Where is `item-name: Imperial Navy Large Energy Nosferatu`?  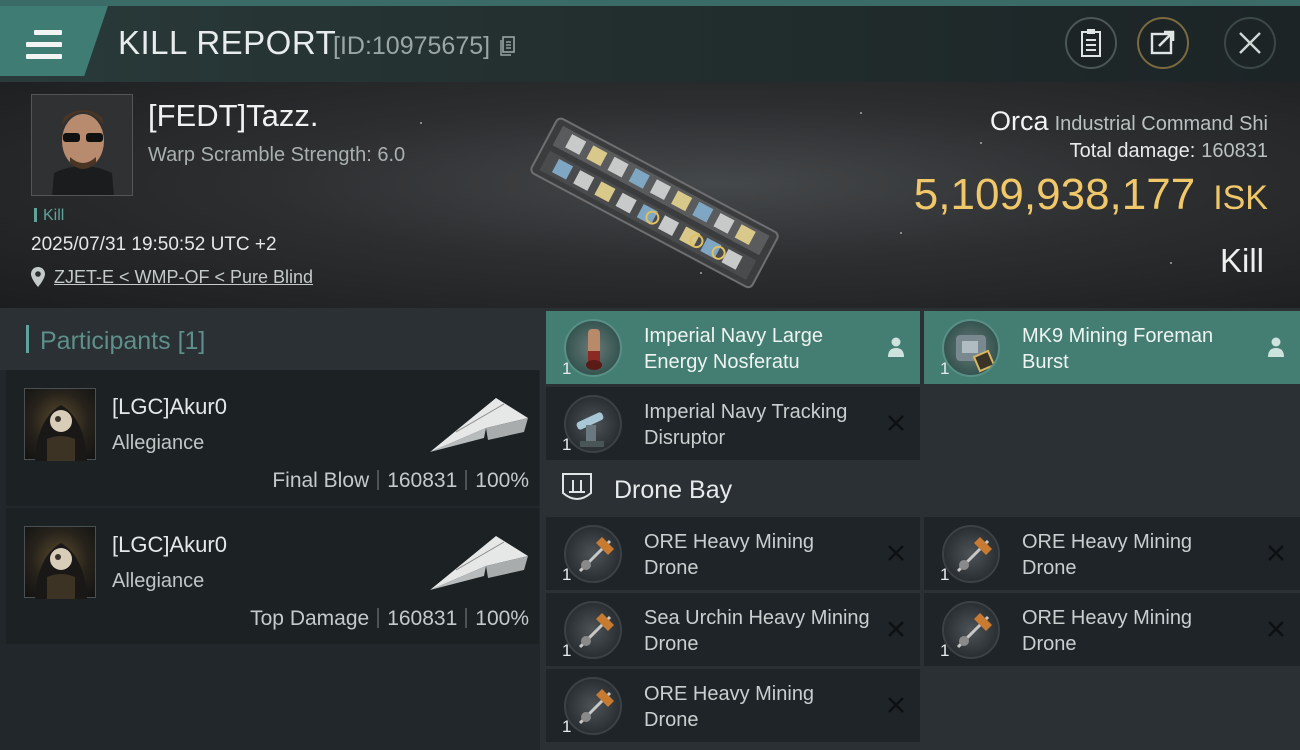 item-name: Imperial Navy Large Energy Nosferatu is located at coordinates (733, 349).